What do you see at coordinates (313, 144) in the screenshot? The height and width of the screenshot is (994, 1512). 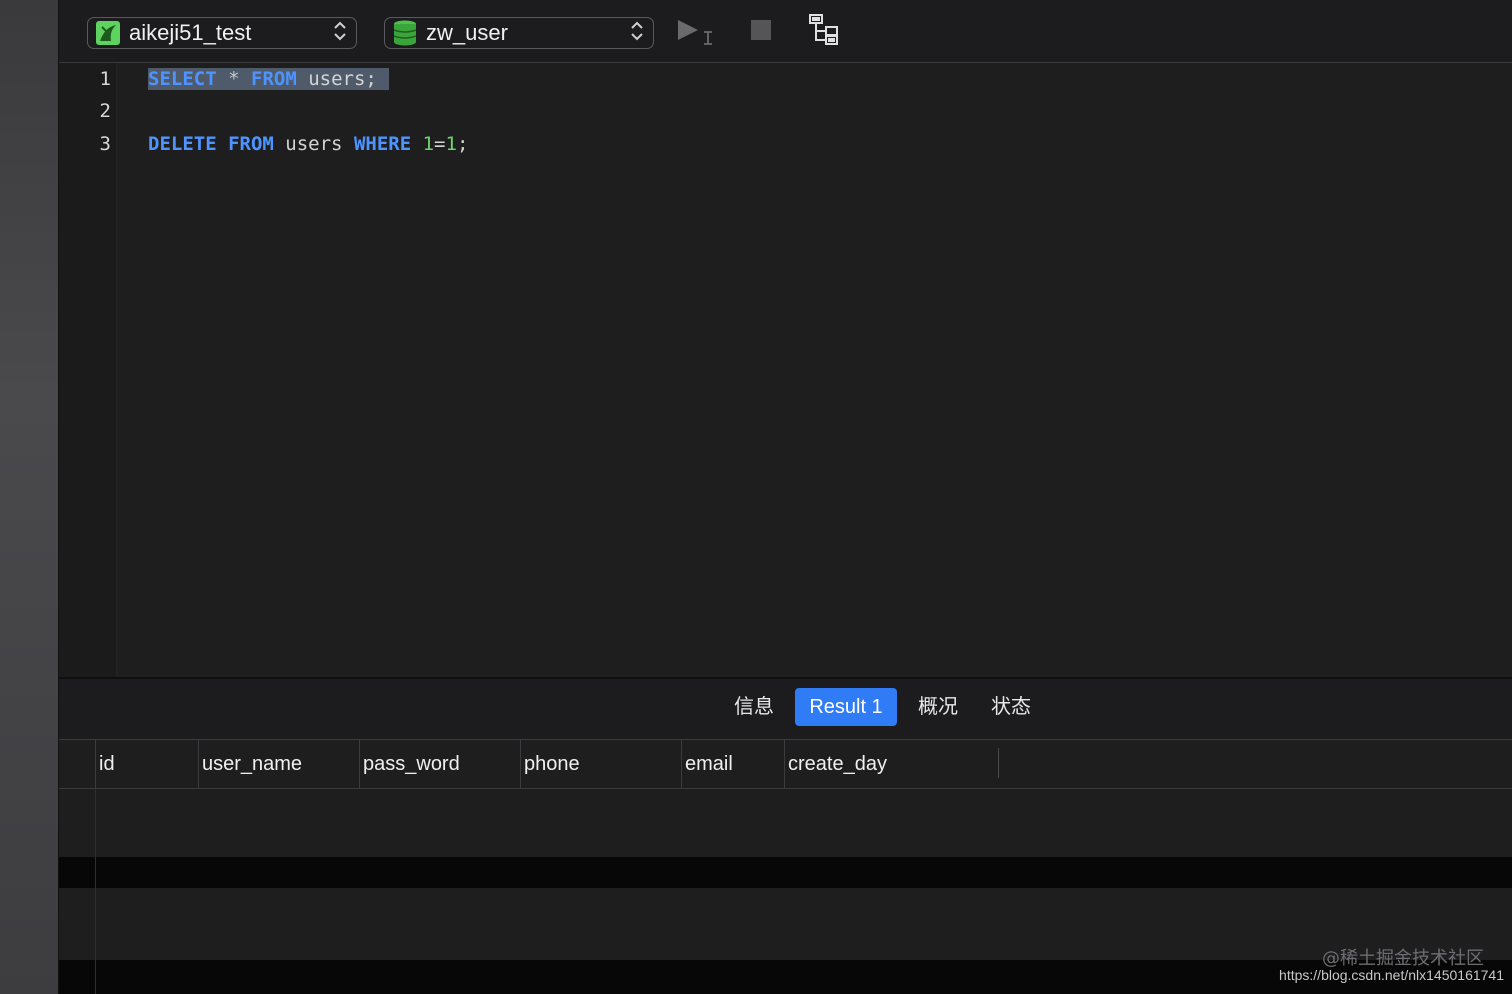 I see `code-token-plain: users` at bounding box center [313, 144].